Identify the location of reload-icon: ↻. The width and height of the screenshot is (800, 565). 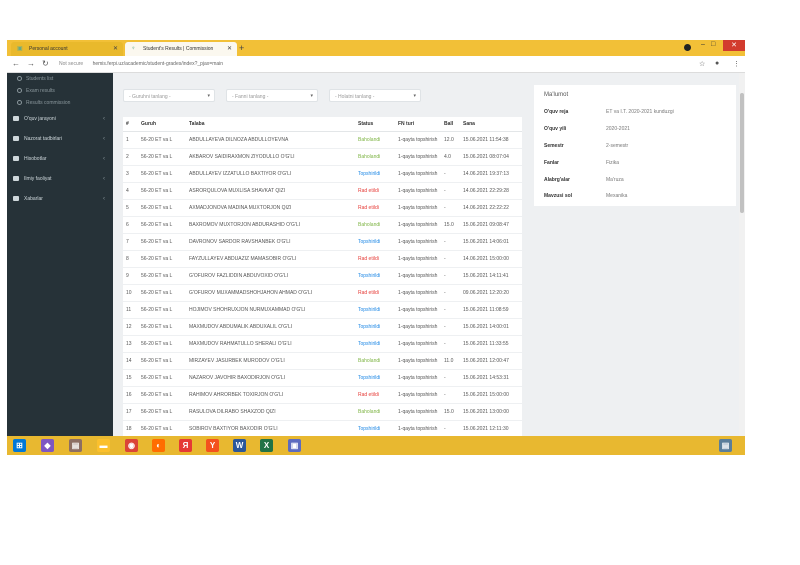
(45, 63).